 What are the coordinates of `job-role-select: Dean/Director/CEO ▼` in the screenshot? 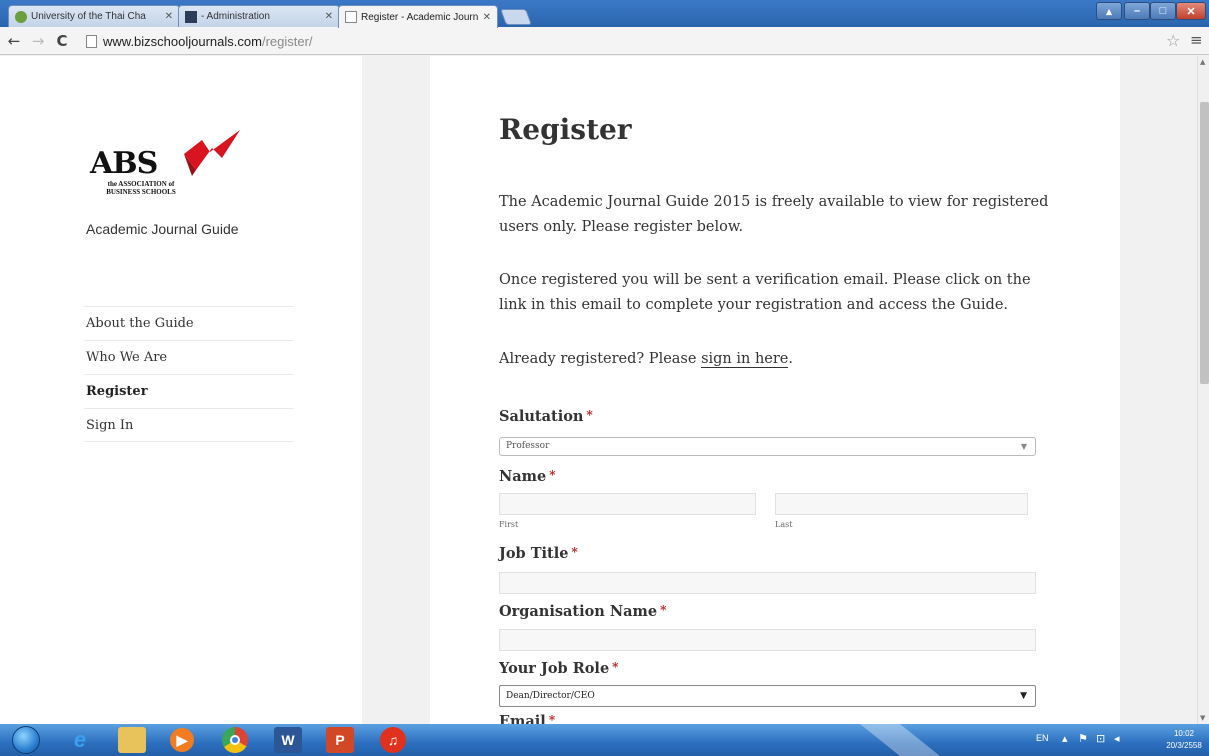 It's located at (767, 696).